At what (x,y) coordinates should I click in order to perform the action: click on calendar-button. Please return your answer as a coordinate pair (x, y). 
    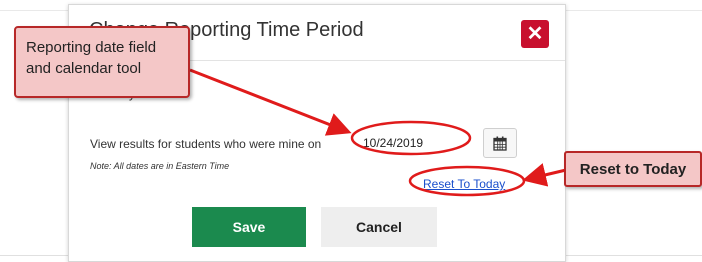
    Looking at the image, I should click on (500, 143).